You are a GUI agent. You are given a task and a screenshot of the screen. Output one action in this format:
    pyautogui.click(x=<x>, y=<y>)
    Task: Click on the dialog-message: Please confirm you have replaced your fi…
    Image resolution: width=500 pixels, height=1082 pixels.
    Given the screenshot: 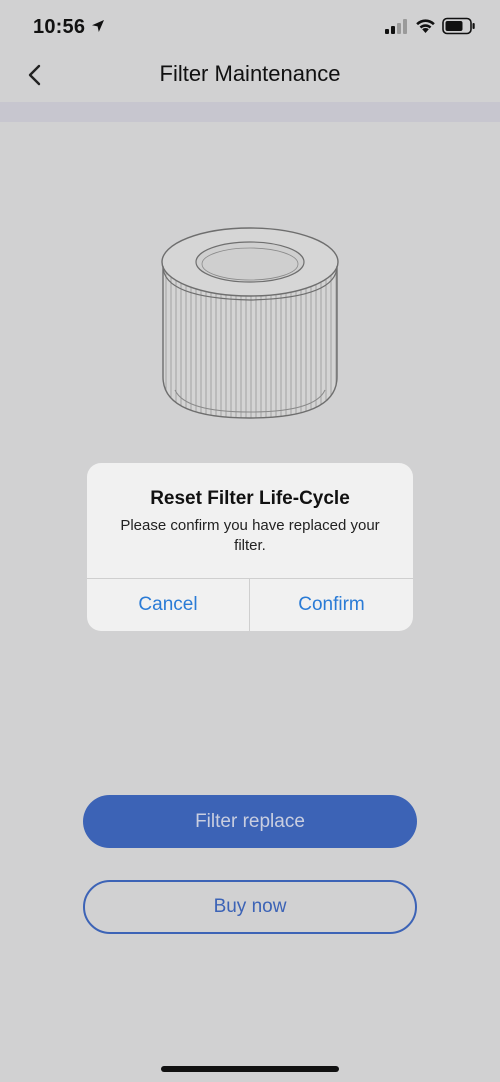 What is the action you would take?
    pyautogui.click(x=250, y=535)
    